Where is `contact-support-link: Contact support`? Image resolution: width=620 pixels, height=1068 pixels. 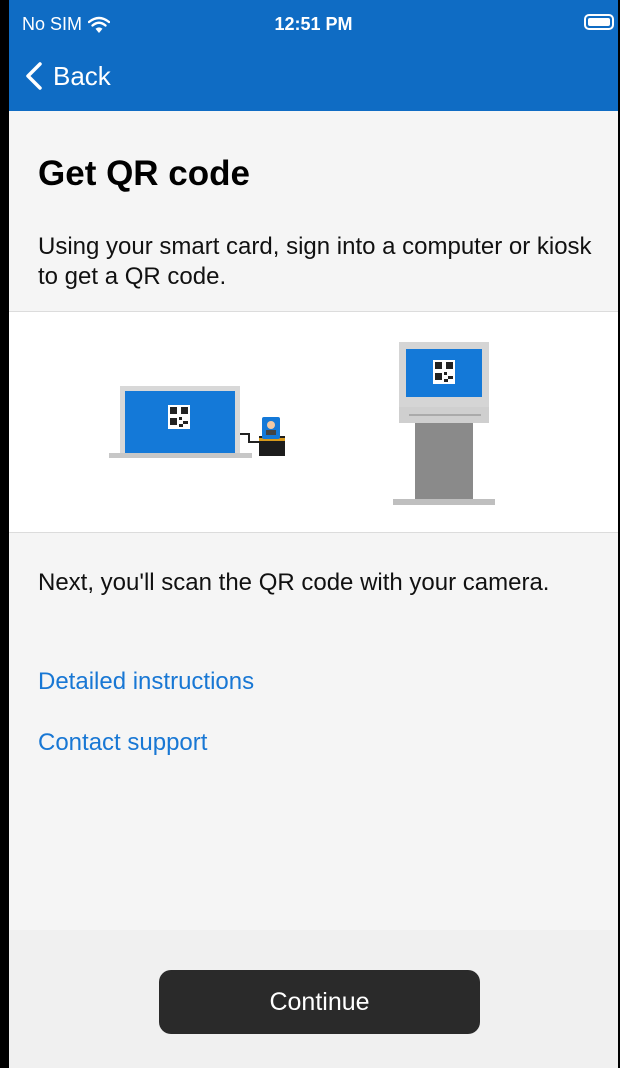
contact-support-link: Contact support is located at coordinates (122, 743).